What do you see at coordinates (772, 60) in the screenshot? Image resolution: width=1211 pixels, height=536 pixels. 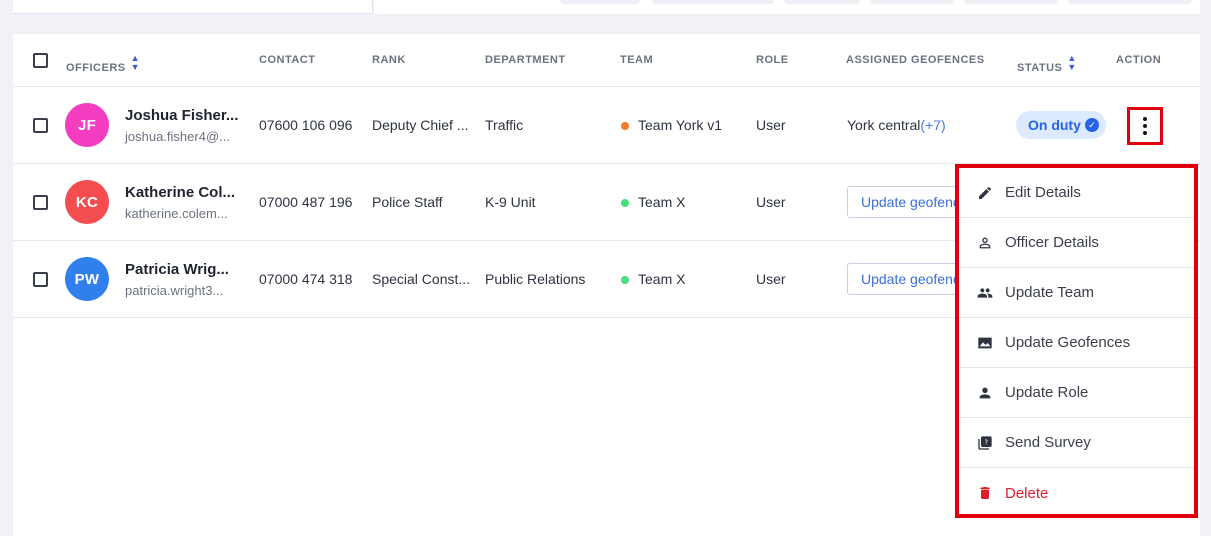 I see `col-role: ROLE` at bounding box center [772, 60].